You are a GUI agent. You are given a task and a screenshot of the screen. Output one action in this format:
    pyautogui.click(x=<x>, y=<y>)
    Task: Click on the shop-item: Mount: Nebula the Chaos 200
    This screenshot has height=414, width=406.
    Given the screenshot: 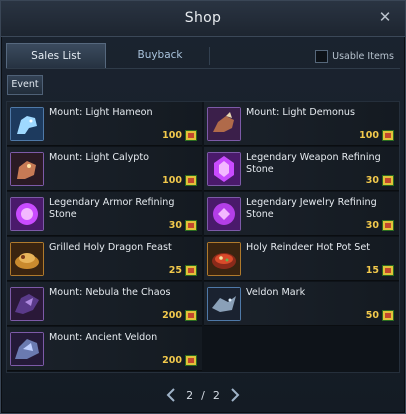 What is the action you would take?
    pyautogui.click(x=104, y=304)
    